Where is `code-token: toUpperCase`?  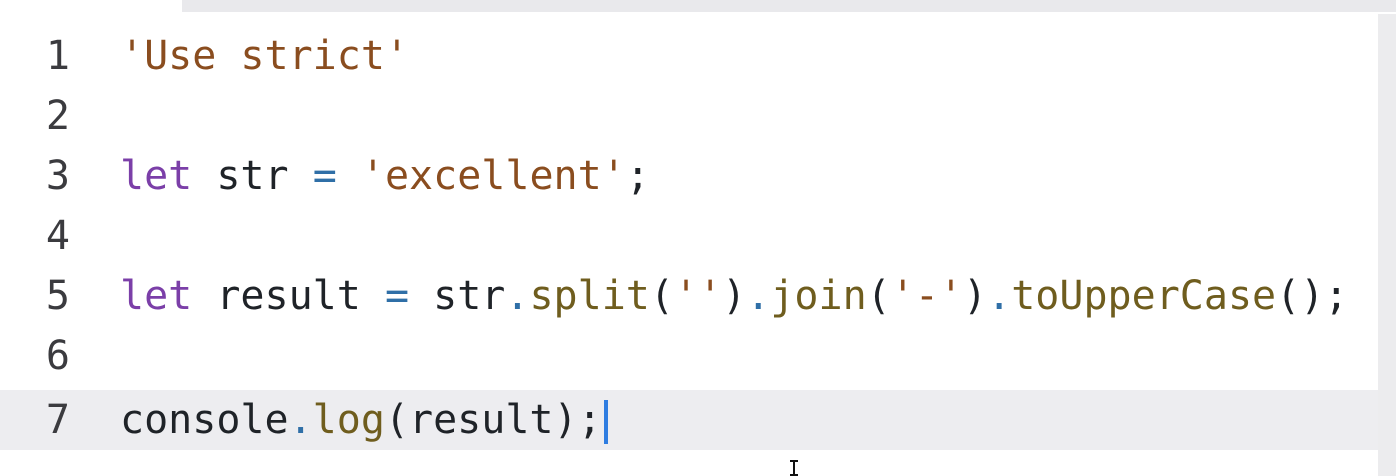
code-token: toUpperCase is located at coordinates (1144, 296).